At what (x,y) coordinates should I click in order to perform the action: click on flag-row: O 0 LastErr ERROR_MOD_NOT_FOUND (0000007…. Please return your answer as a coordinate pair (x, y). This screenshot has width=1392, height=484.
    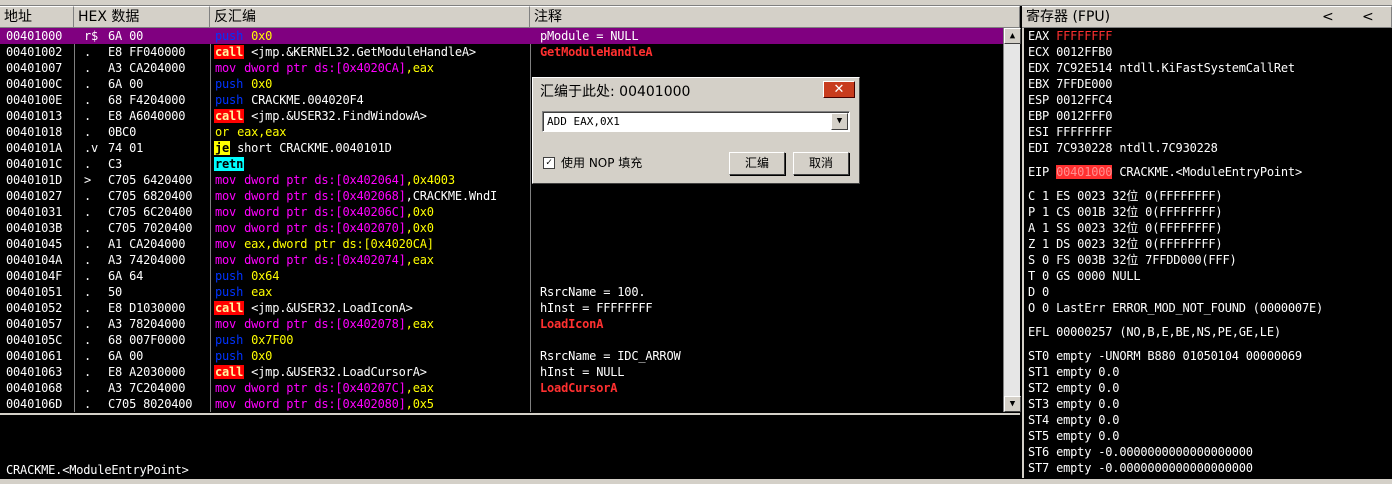
    Looking at the image, I should click on (1175, 308).